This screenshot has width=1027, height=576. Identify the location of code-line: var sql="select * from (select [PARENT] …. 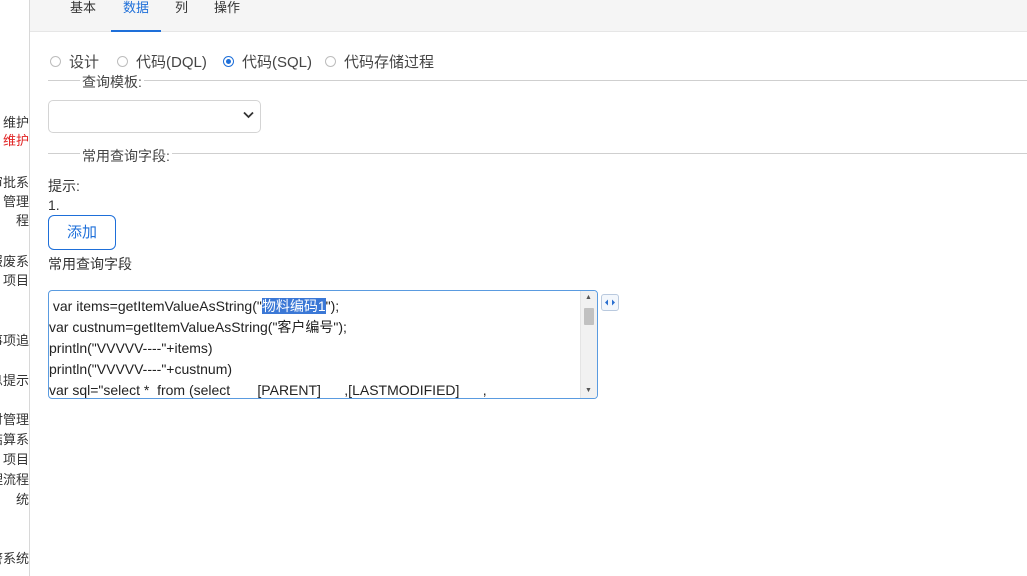
(314, 389).